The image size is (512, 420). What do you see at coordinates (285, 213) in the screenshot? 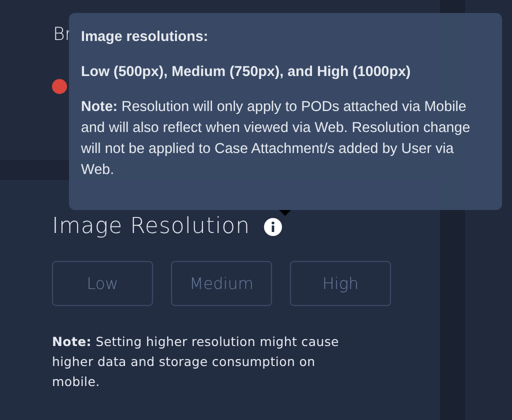
I see `tooltip-arrow-icon` at bounding box center [285, 213].